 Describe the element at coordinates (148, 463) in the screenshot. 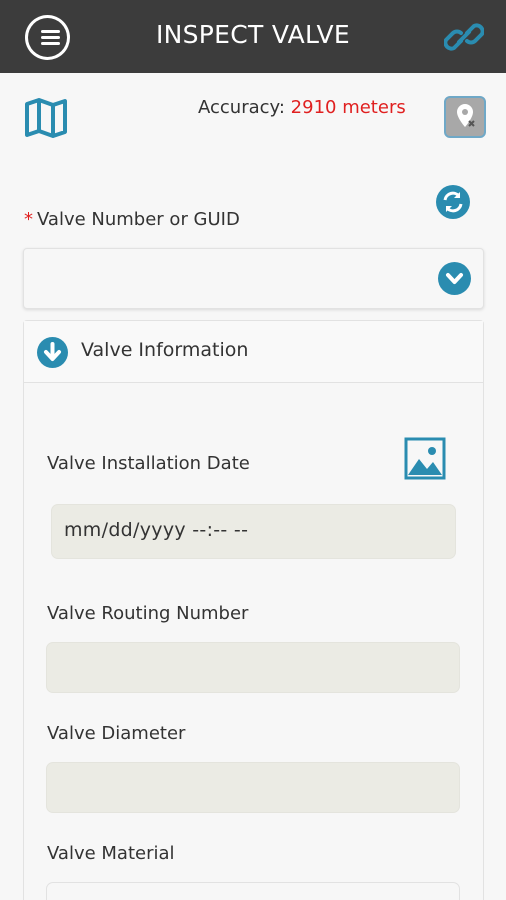

I see `installation-date-label: Valve Installation Date` at that location.